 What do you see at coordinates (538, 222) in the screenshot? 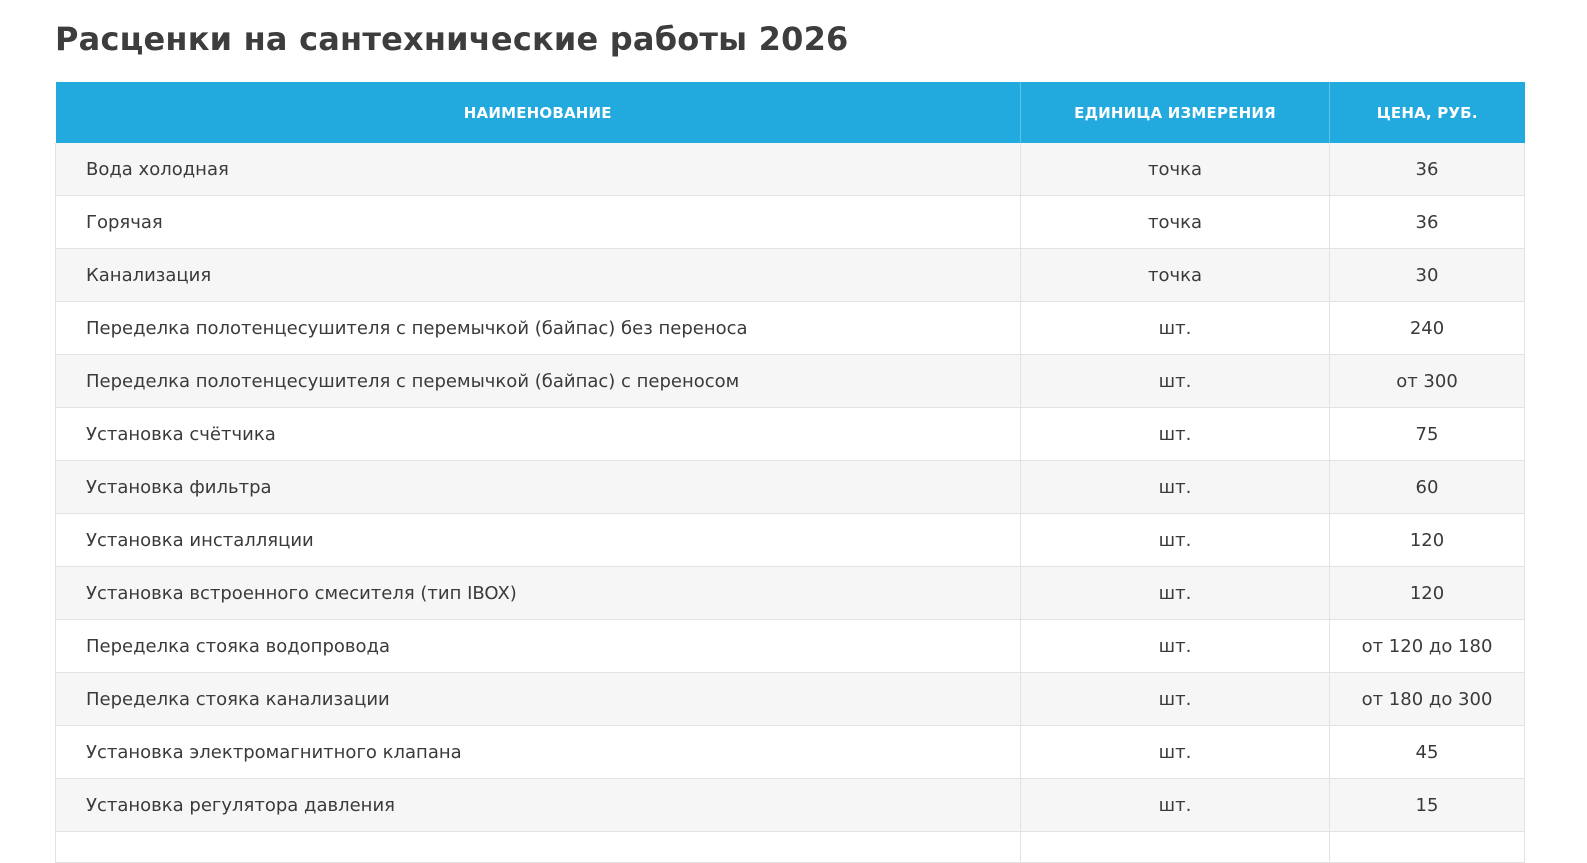
I see `cell-name: Горячая` at bounding box center [538, 222].